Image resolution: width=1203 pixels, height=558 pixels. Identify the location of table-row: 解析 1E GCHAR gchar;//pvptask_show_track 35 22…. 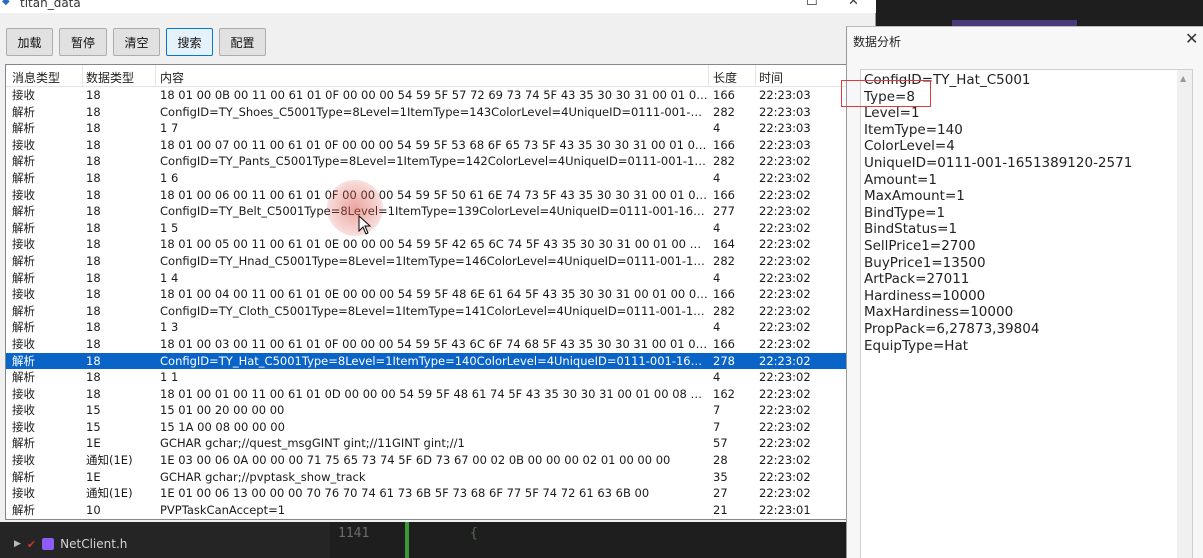
(426, 477).